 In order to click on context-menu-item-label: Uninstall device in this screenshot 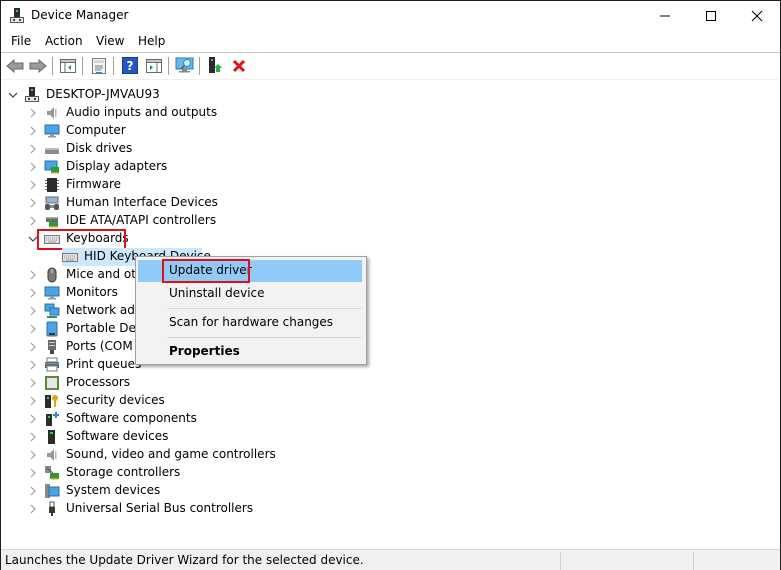, I will do `click(217, 293)`.